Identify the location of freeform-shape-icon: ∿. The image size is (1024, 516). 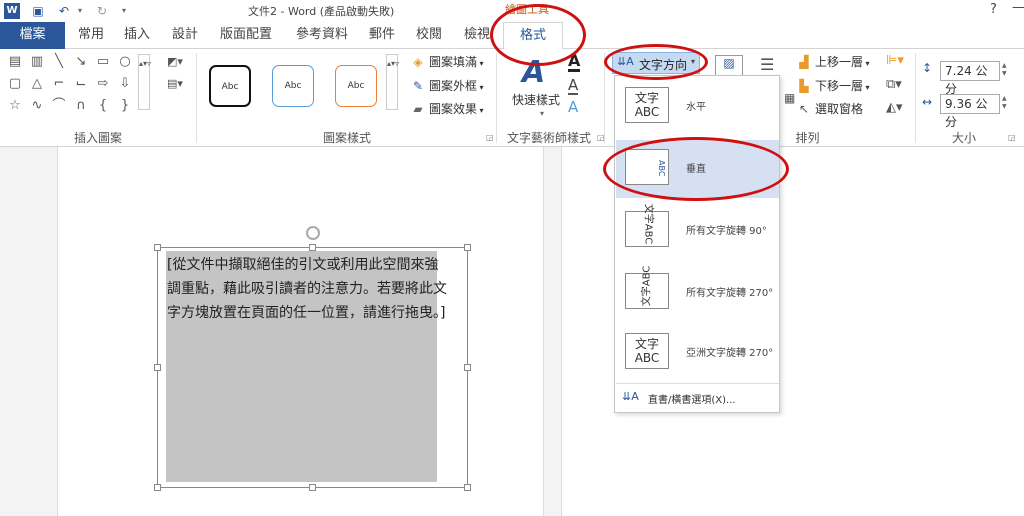
(37, 106).